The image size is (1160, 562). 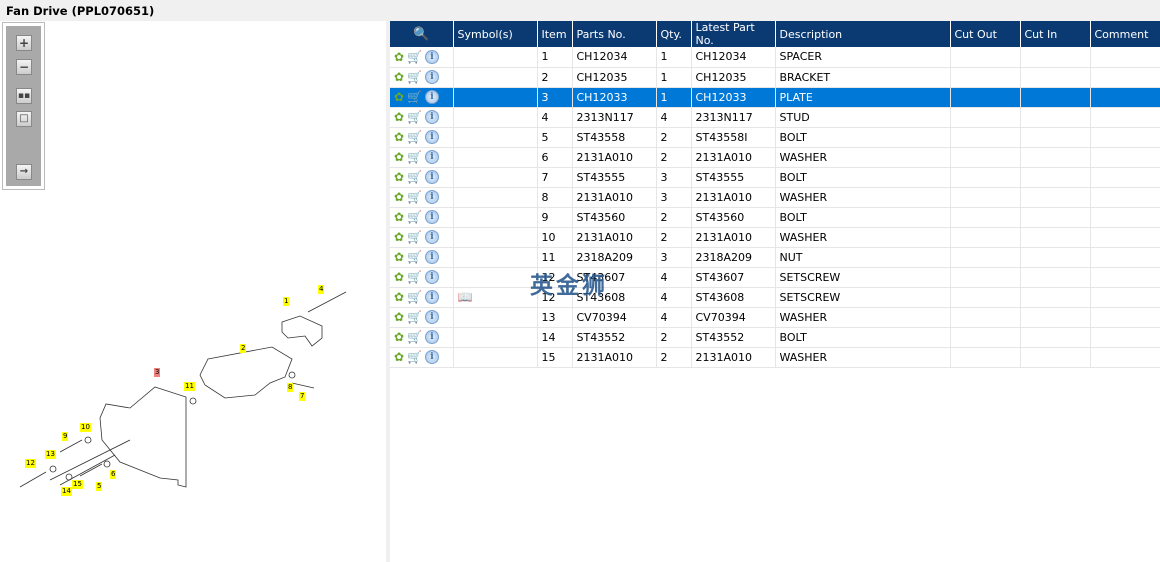 What do you see at coordinates (674, 337) in the screenshot?
I see `cell-qty: 2` at bounding box center [674, 337].